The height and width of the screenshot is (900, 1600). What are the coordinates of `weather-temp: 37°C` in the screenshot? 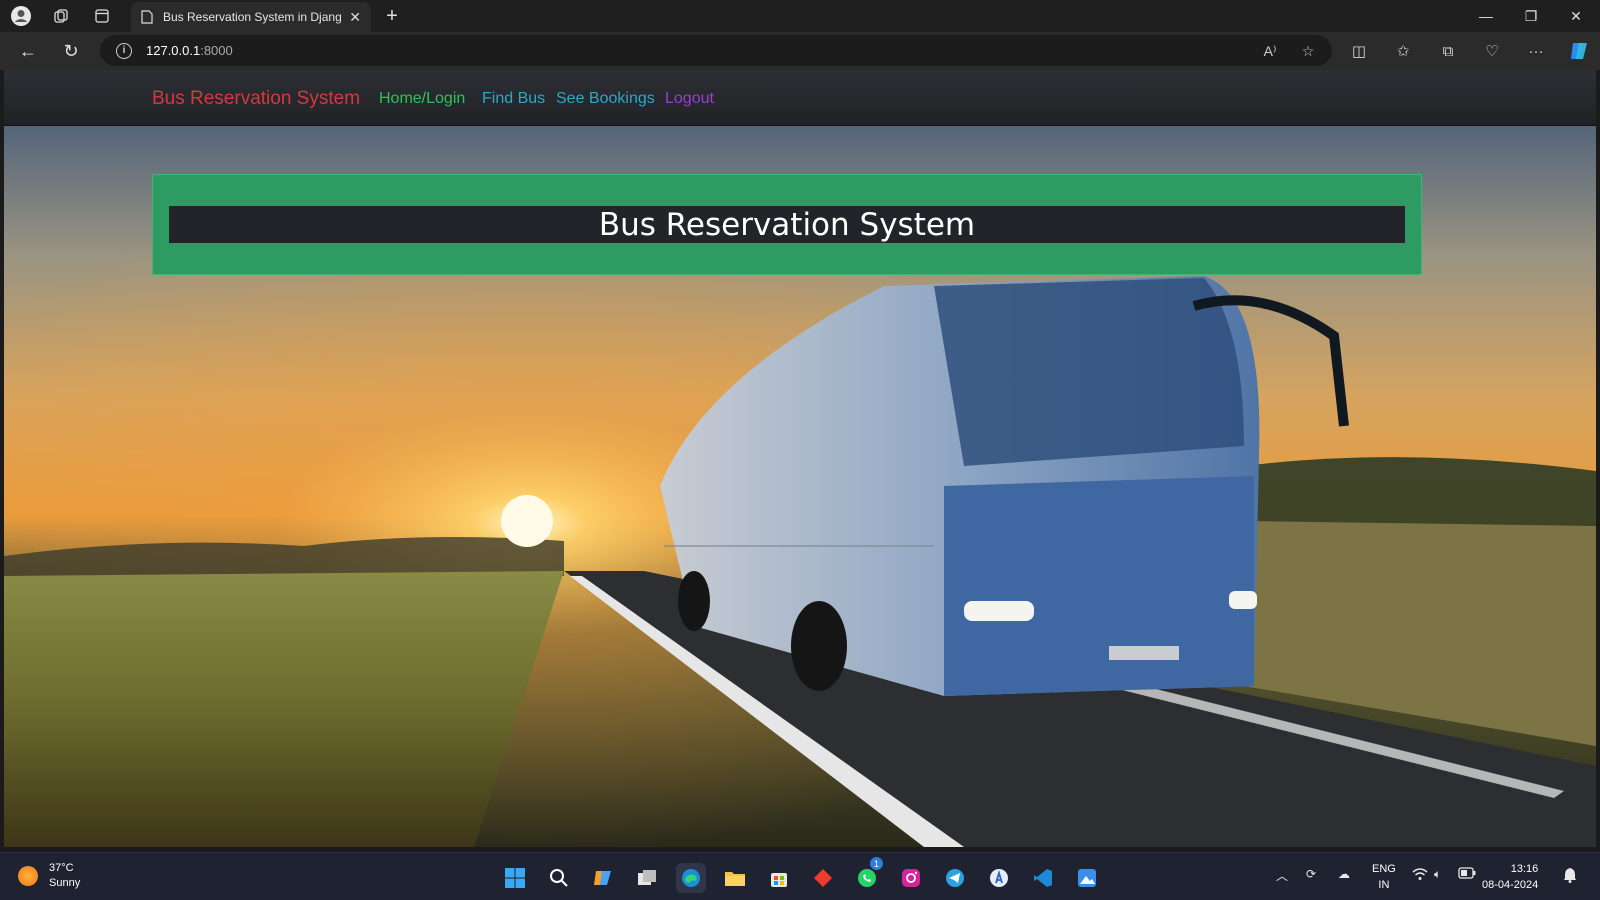 It's located at (61, 868).